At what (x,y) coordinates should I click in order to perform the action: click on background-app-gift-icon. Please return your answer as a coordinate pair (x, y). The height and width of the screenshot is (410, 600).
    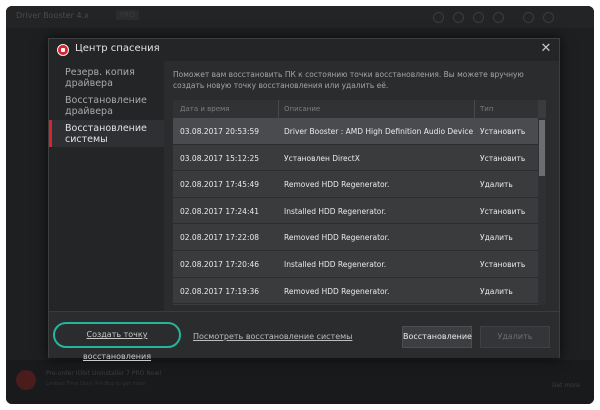
    Looking at the image, I should click on (458, 17).